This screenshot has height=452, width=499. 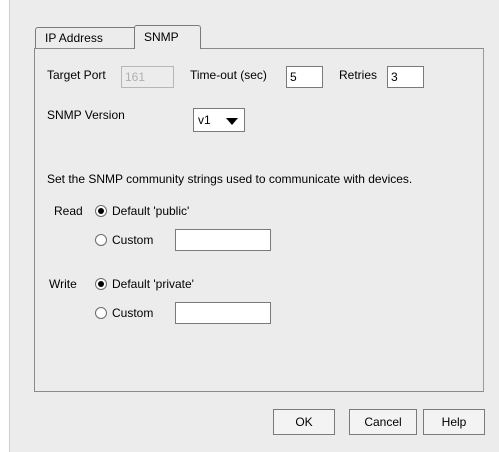 What do you see at coordinates (153, 284) in the screenshot?
I see `write-default-label: Default 'private'` at bounding box center [153, 284].